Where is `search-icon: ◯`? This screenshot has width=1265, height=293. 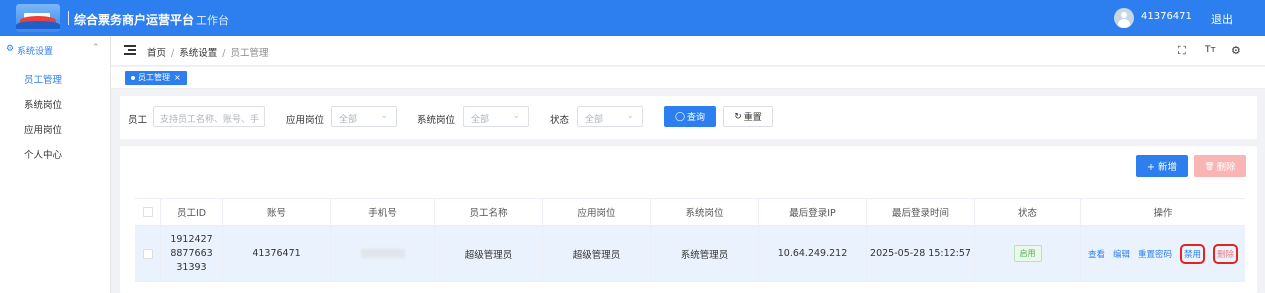 search-icon: ◯ is located at coordinates (680, 116).